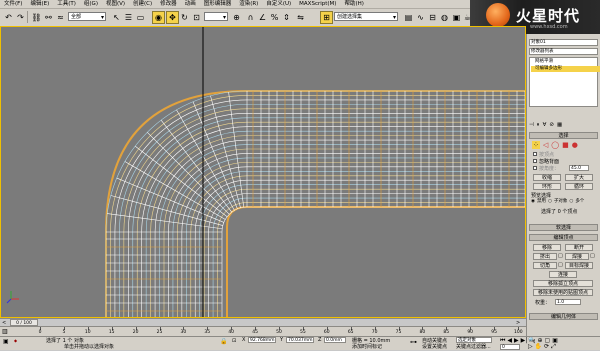 The height and width of the screenshot is (351, 600). What do you see at coordinates (548, 16) in the screenshot?
I see `logo-text: 火星时代` at bounding box center [548, 16].